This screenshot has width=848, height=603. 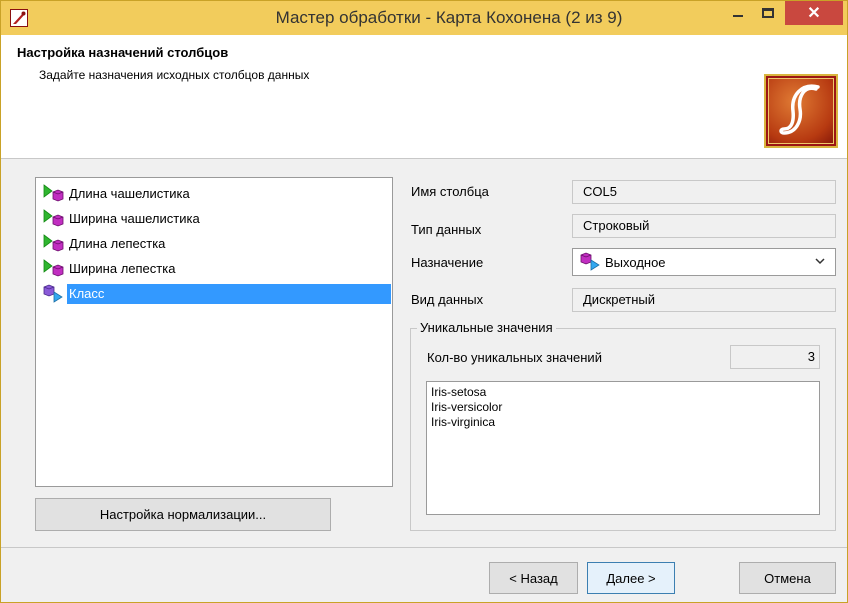 I want to click on next-button: Далее >, so click(x=631, y=578).